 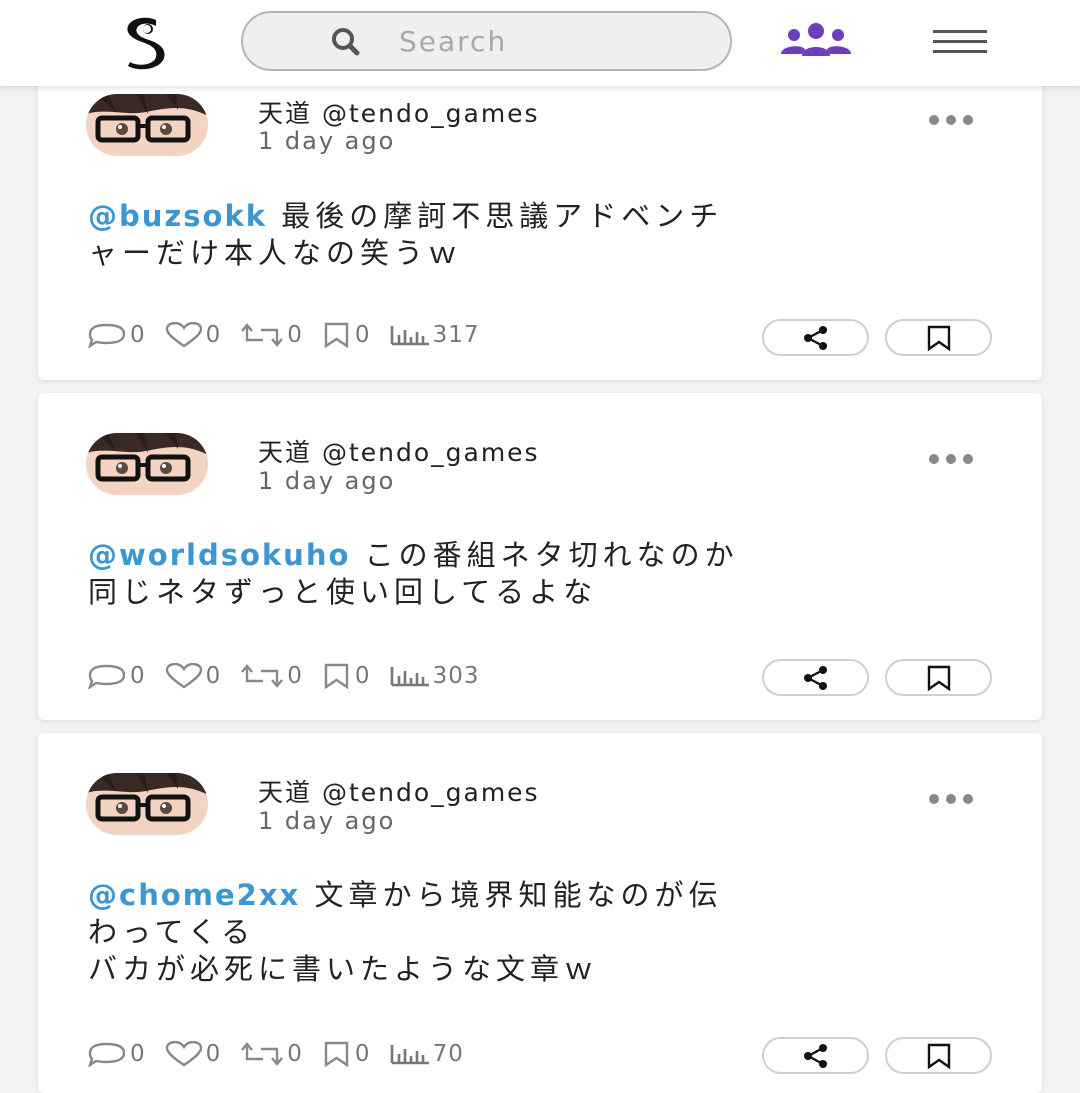 I want to click on search-input, so click(x=547, y=41).